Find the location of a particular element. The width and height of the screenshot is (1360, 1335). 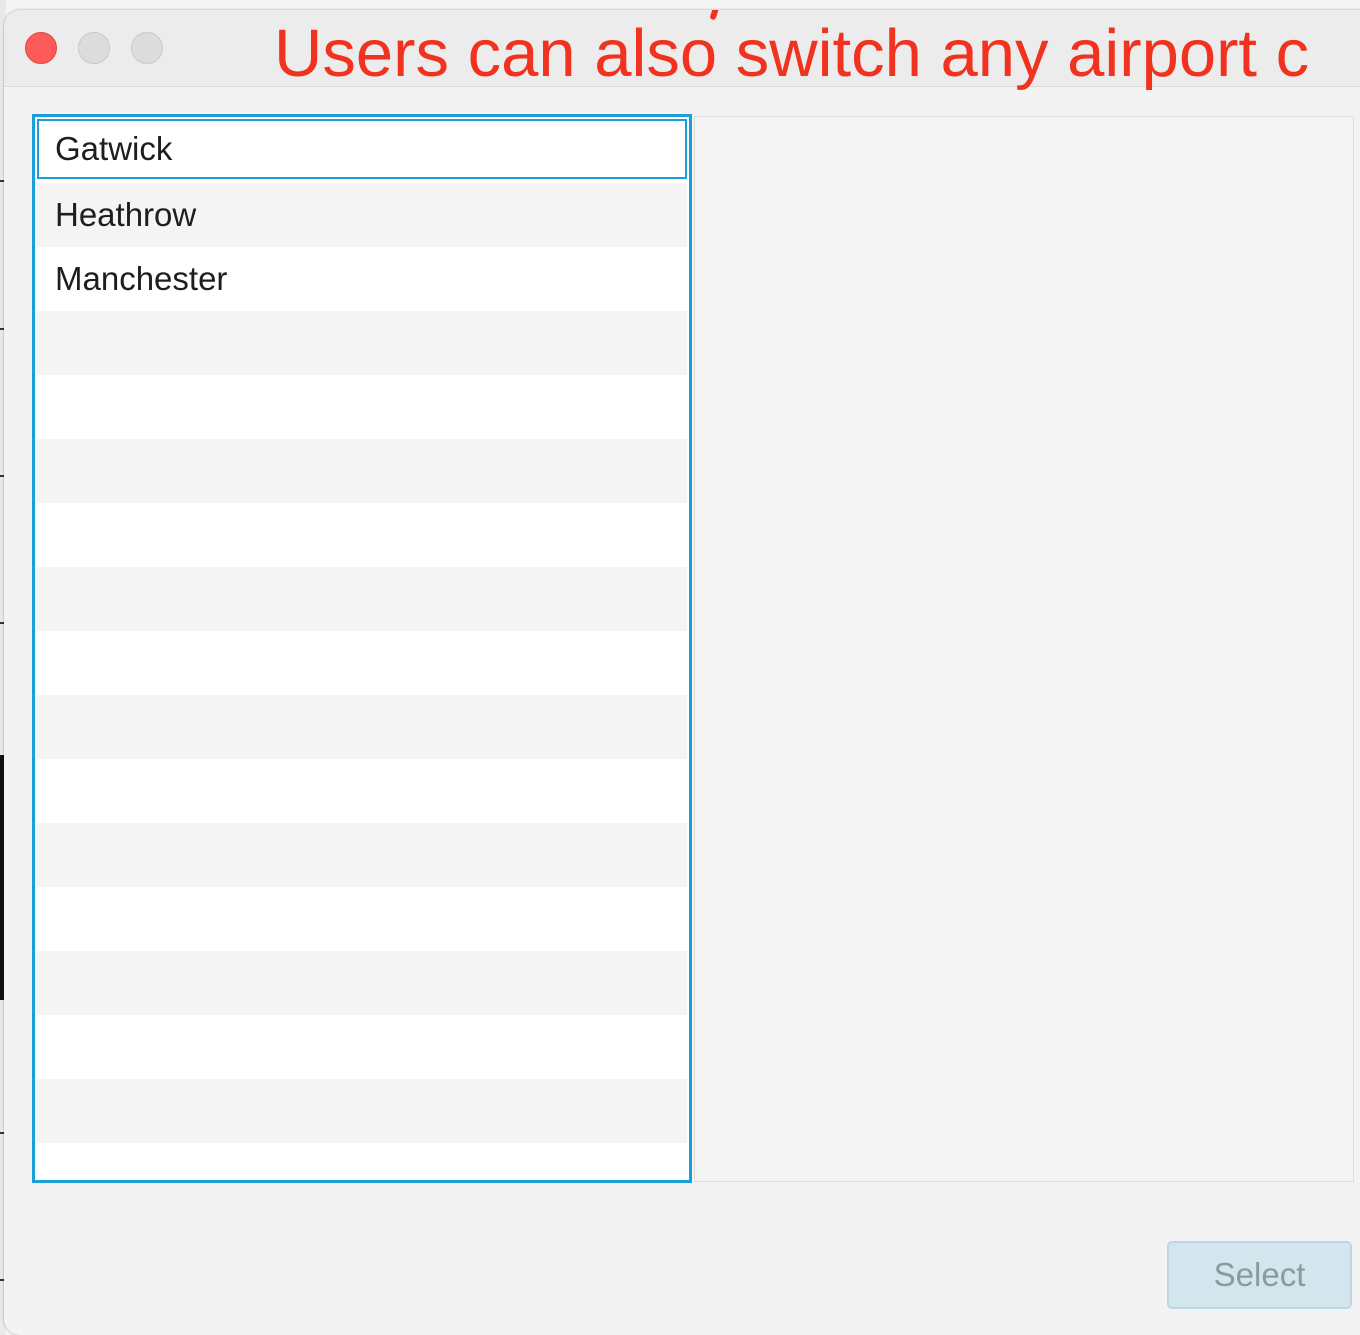

window-titlebar: Users can also switch any airport c is located at coordinates (682, 50).